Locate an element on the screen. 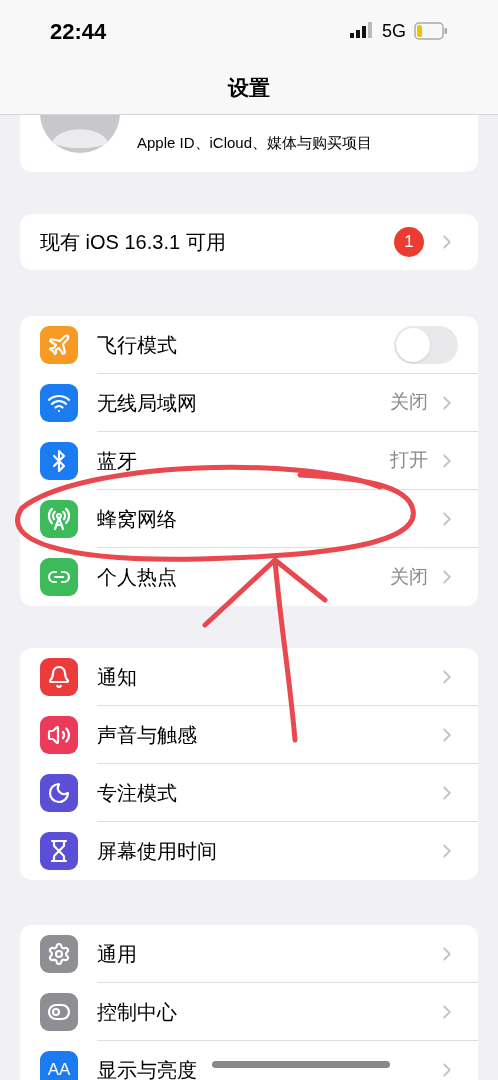 The image size is (498, 1080). row-label: 显示与亮度 is located at coordinates (147, 1067).